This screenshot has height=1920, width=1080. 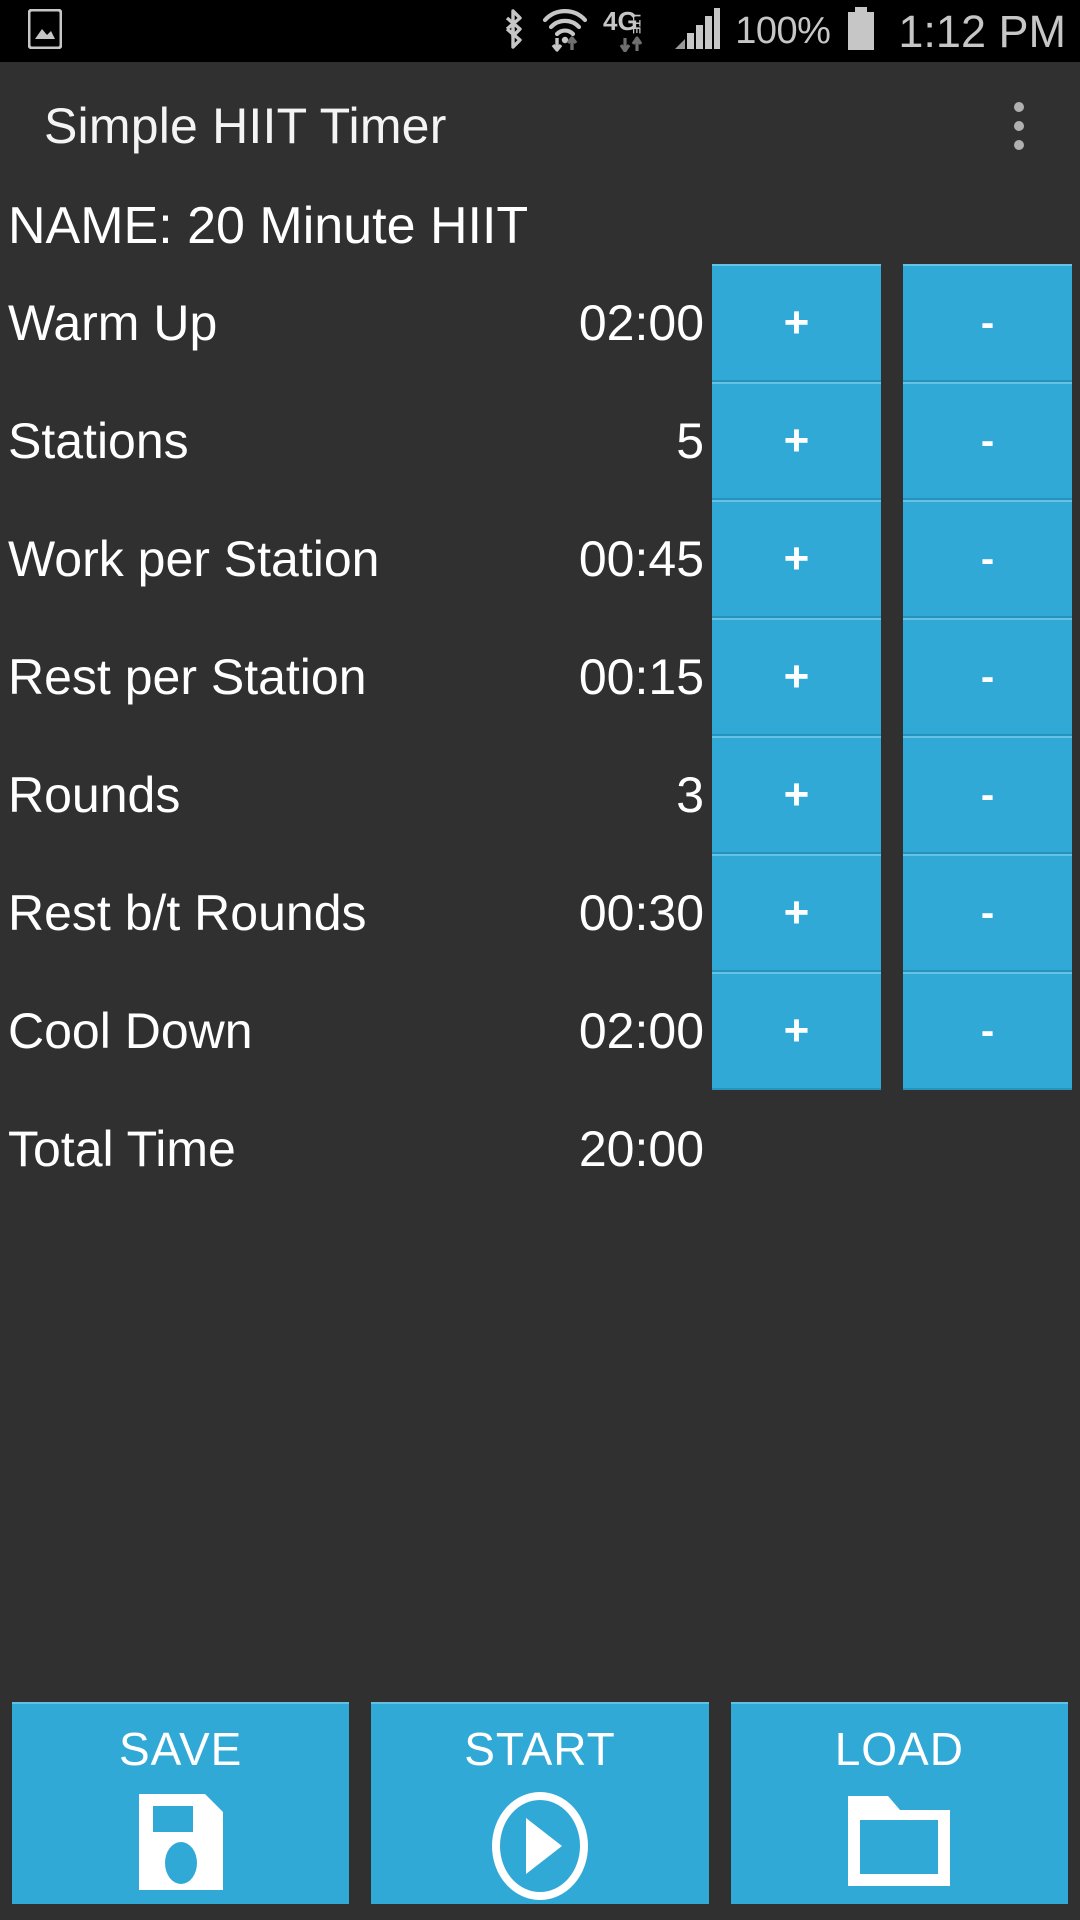 What do you see at coordinates (861, 31) in the screenshot?
I see `battery-icon` at bounding box center [861, 31].